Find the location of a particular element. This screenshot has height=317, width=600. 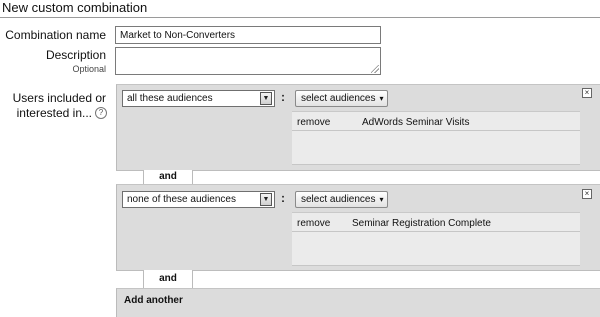

description-optional-label: Optional is located at coordinates (89, 69).